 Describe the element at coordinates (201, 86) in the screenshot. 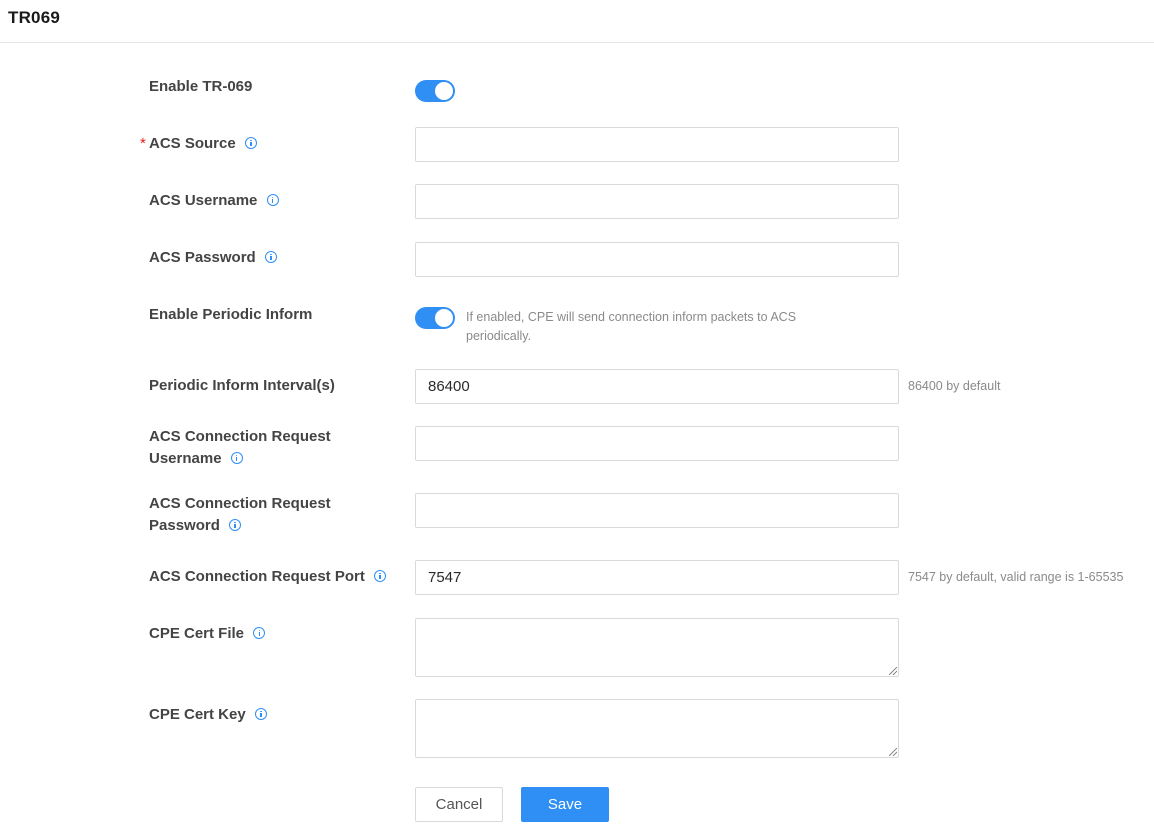

I see `enable-tr069-label: Enable TR-069` at that location.